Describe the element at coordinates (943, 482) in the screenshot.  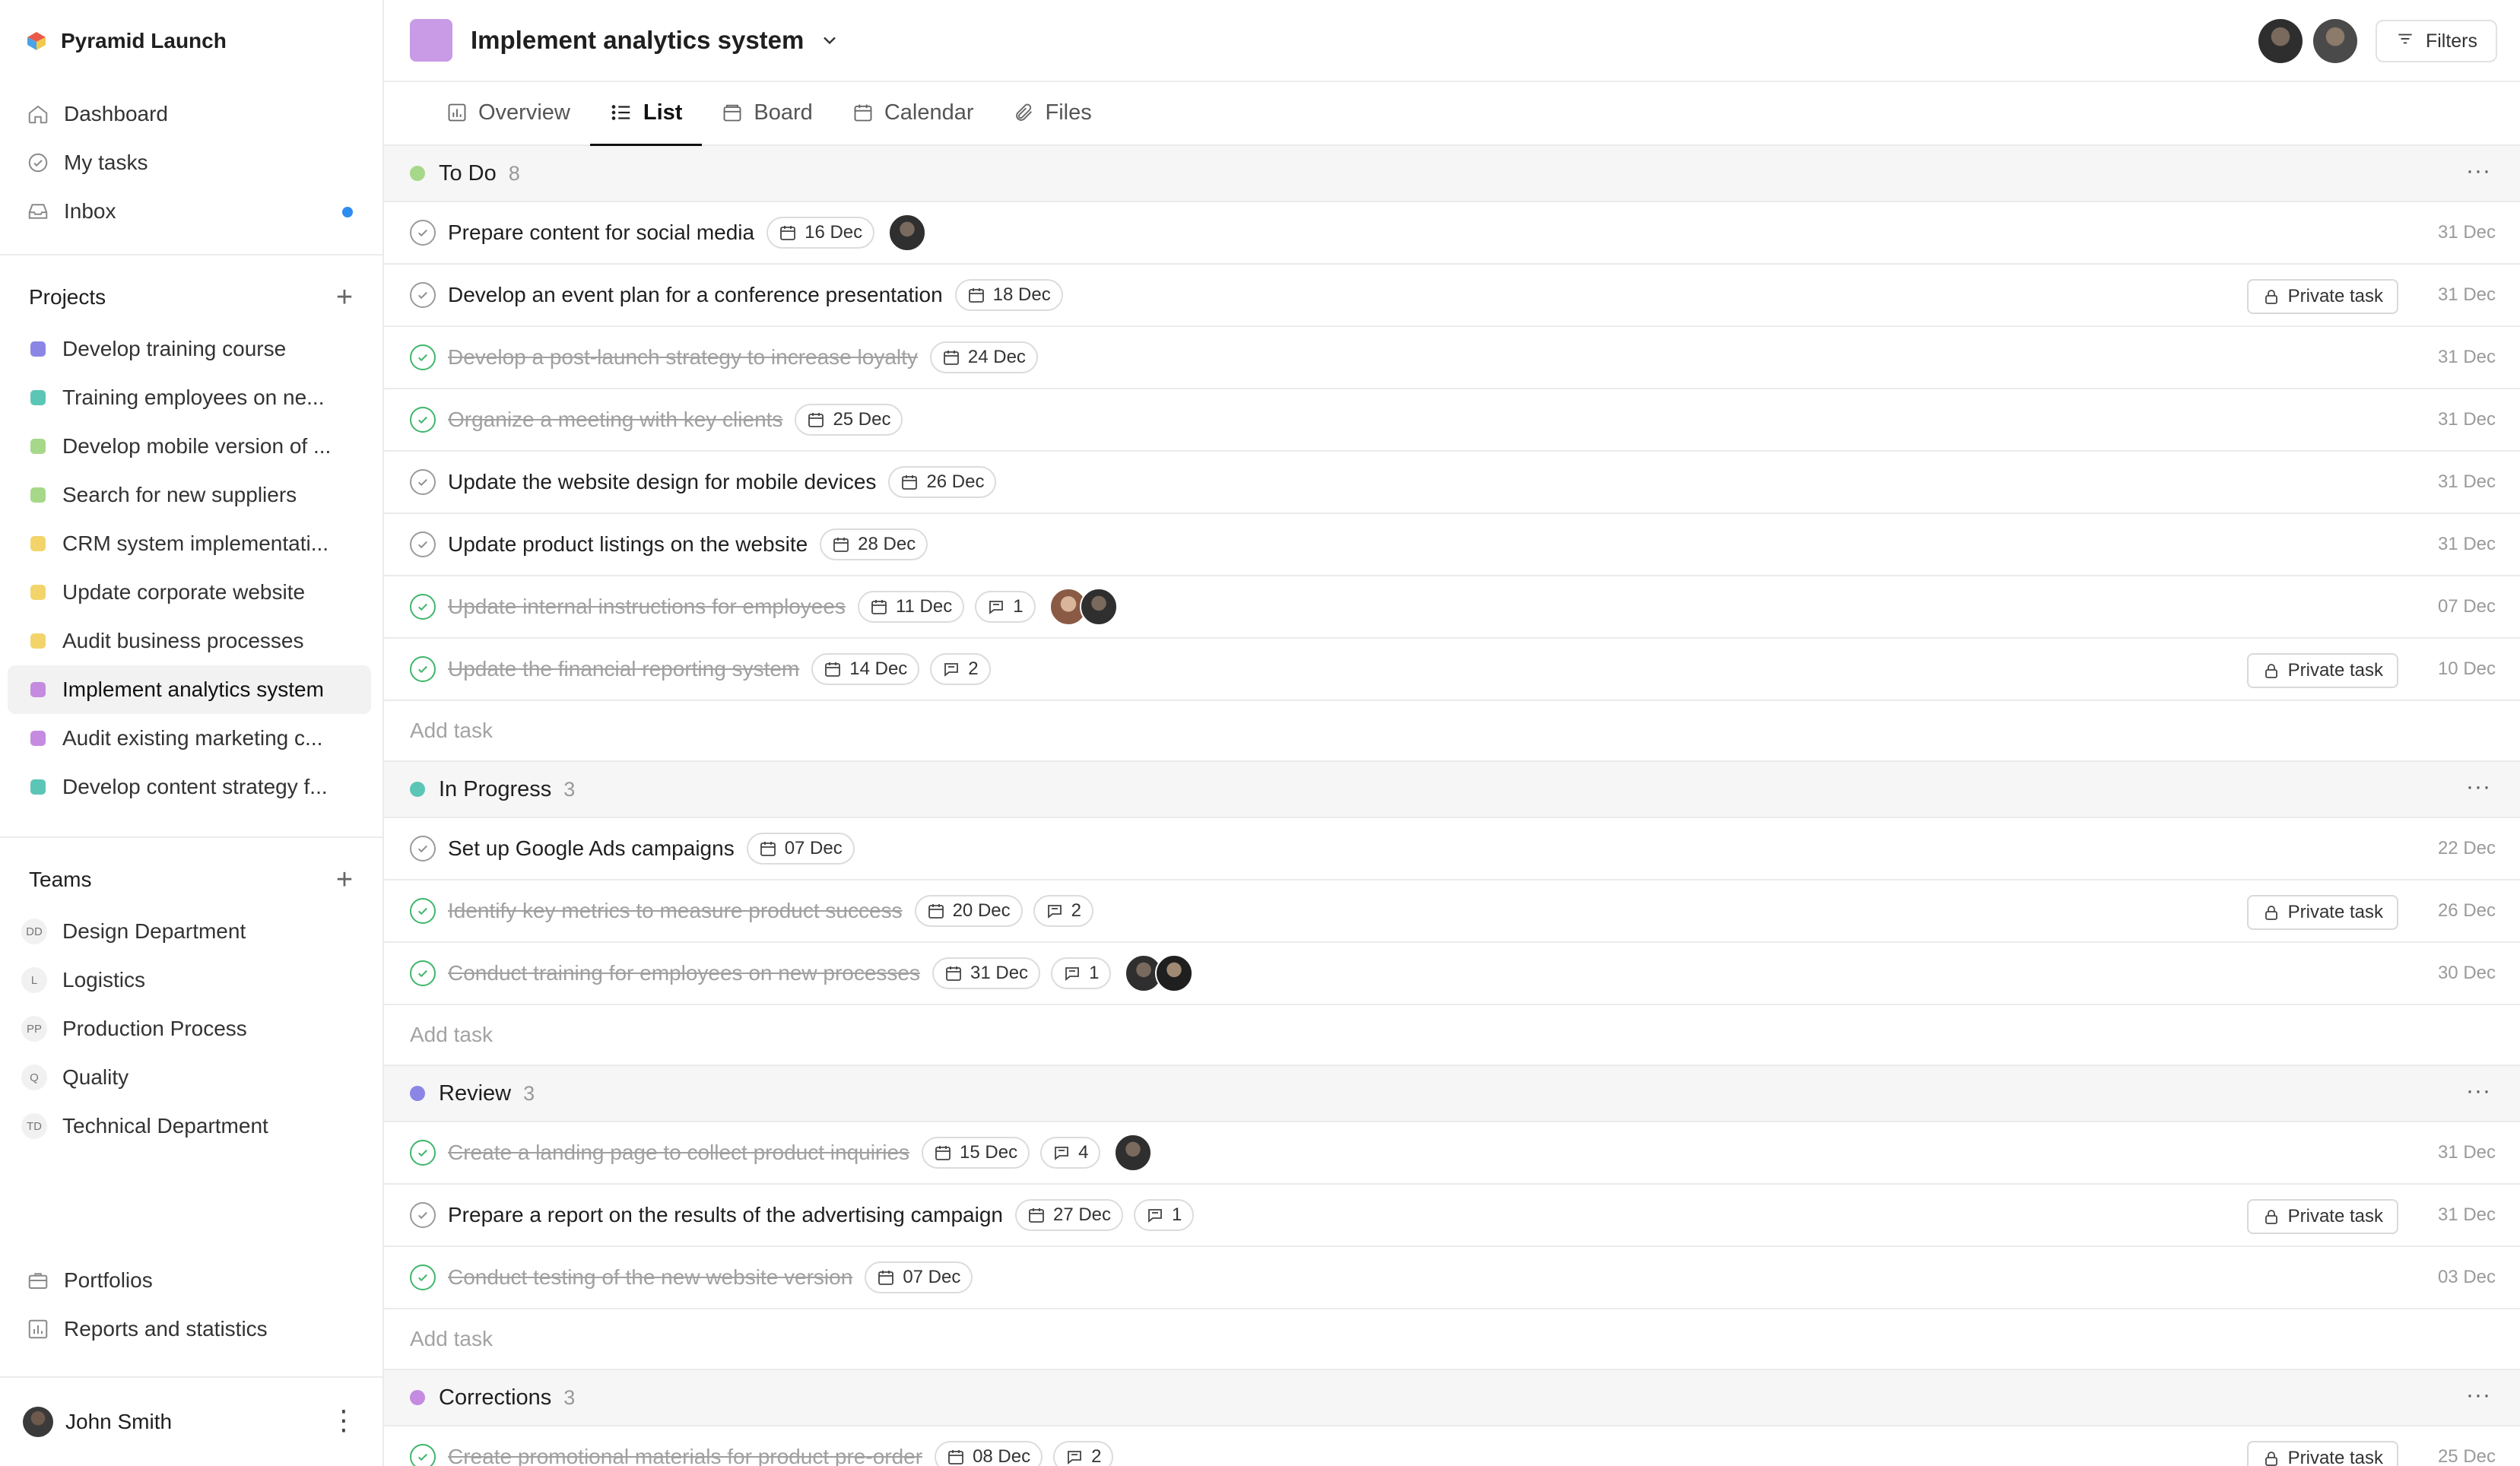
I see `due-date-chip: 26 Dec` at that location.